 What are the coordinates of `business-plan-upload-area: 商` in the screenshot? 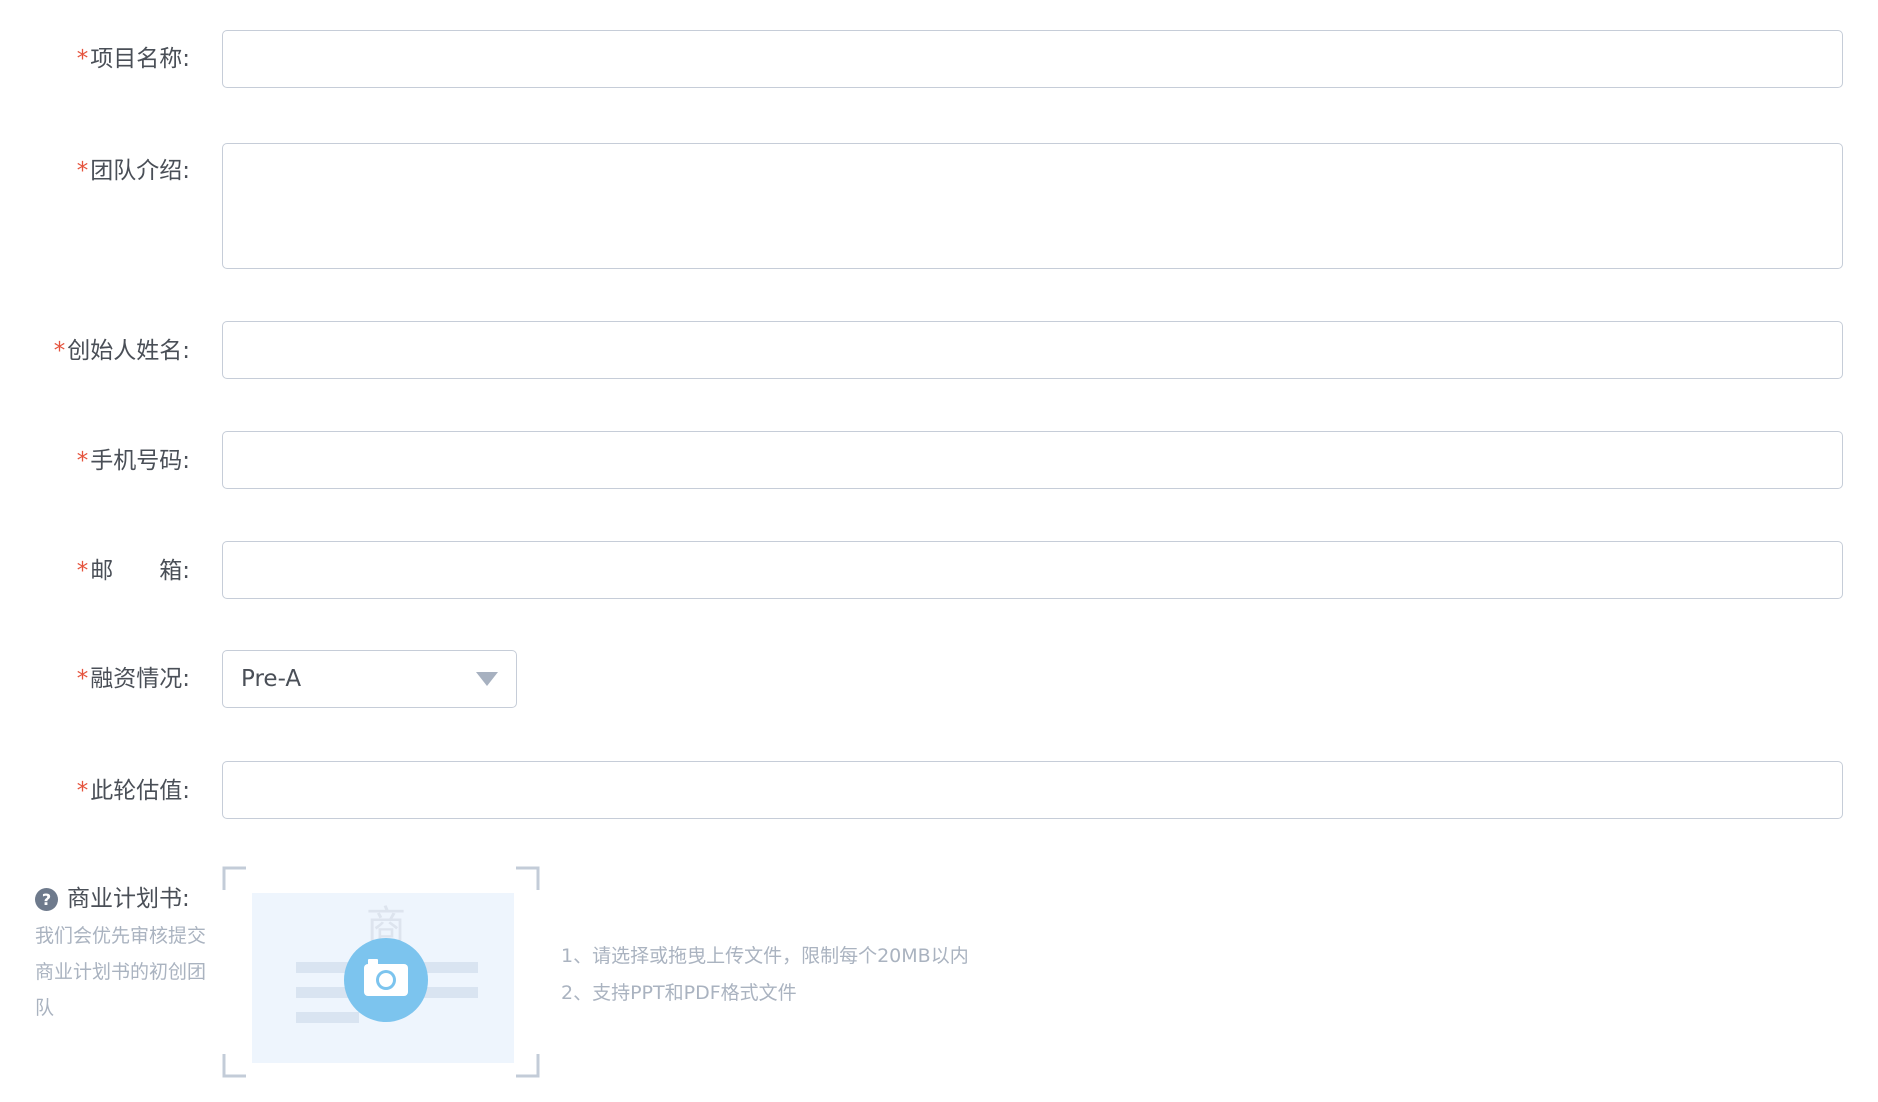 It's located at (381, 972).